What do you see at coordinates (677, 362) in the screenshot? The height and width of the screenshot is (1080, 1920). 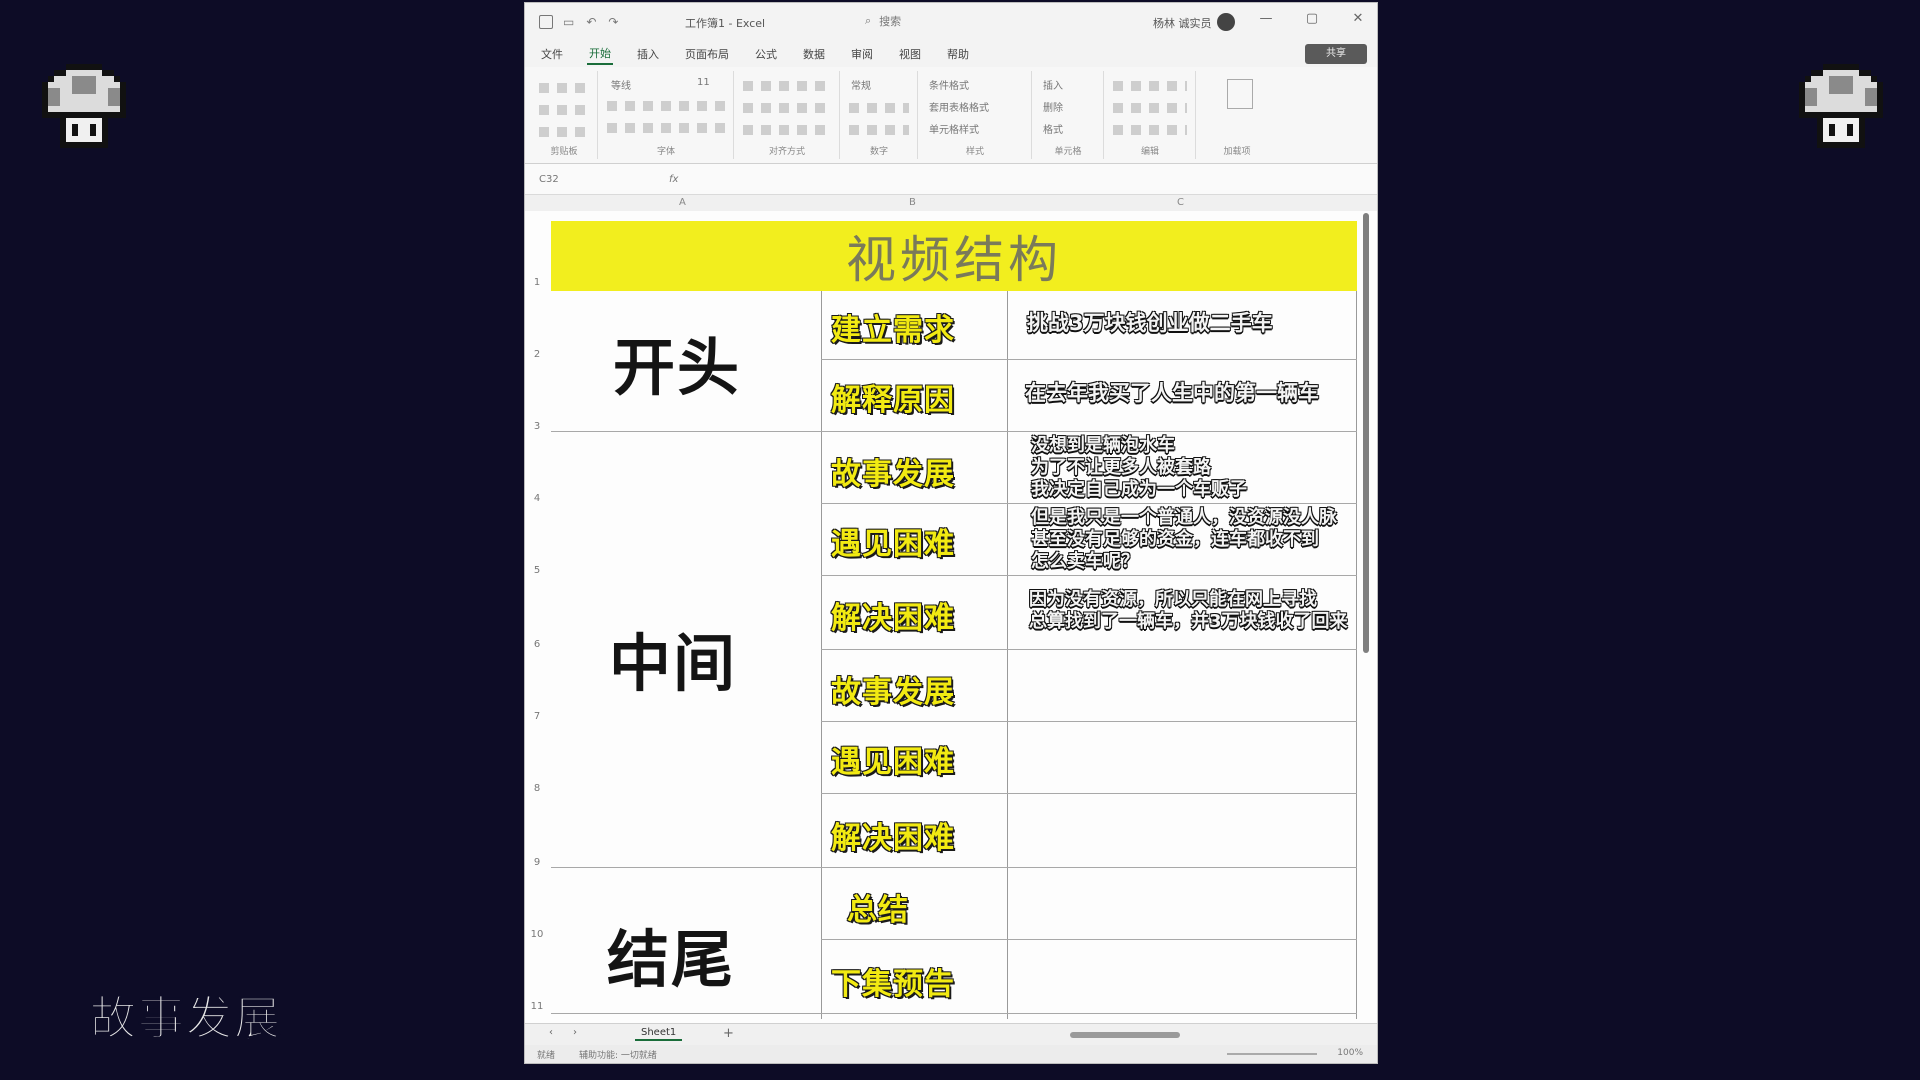 I see `section-start: 开头` at bounding box center [677, 362].